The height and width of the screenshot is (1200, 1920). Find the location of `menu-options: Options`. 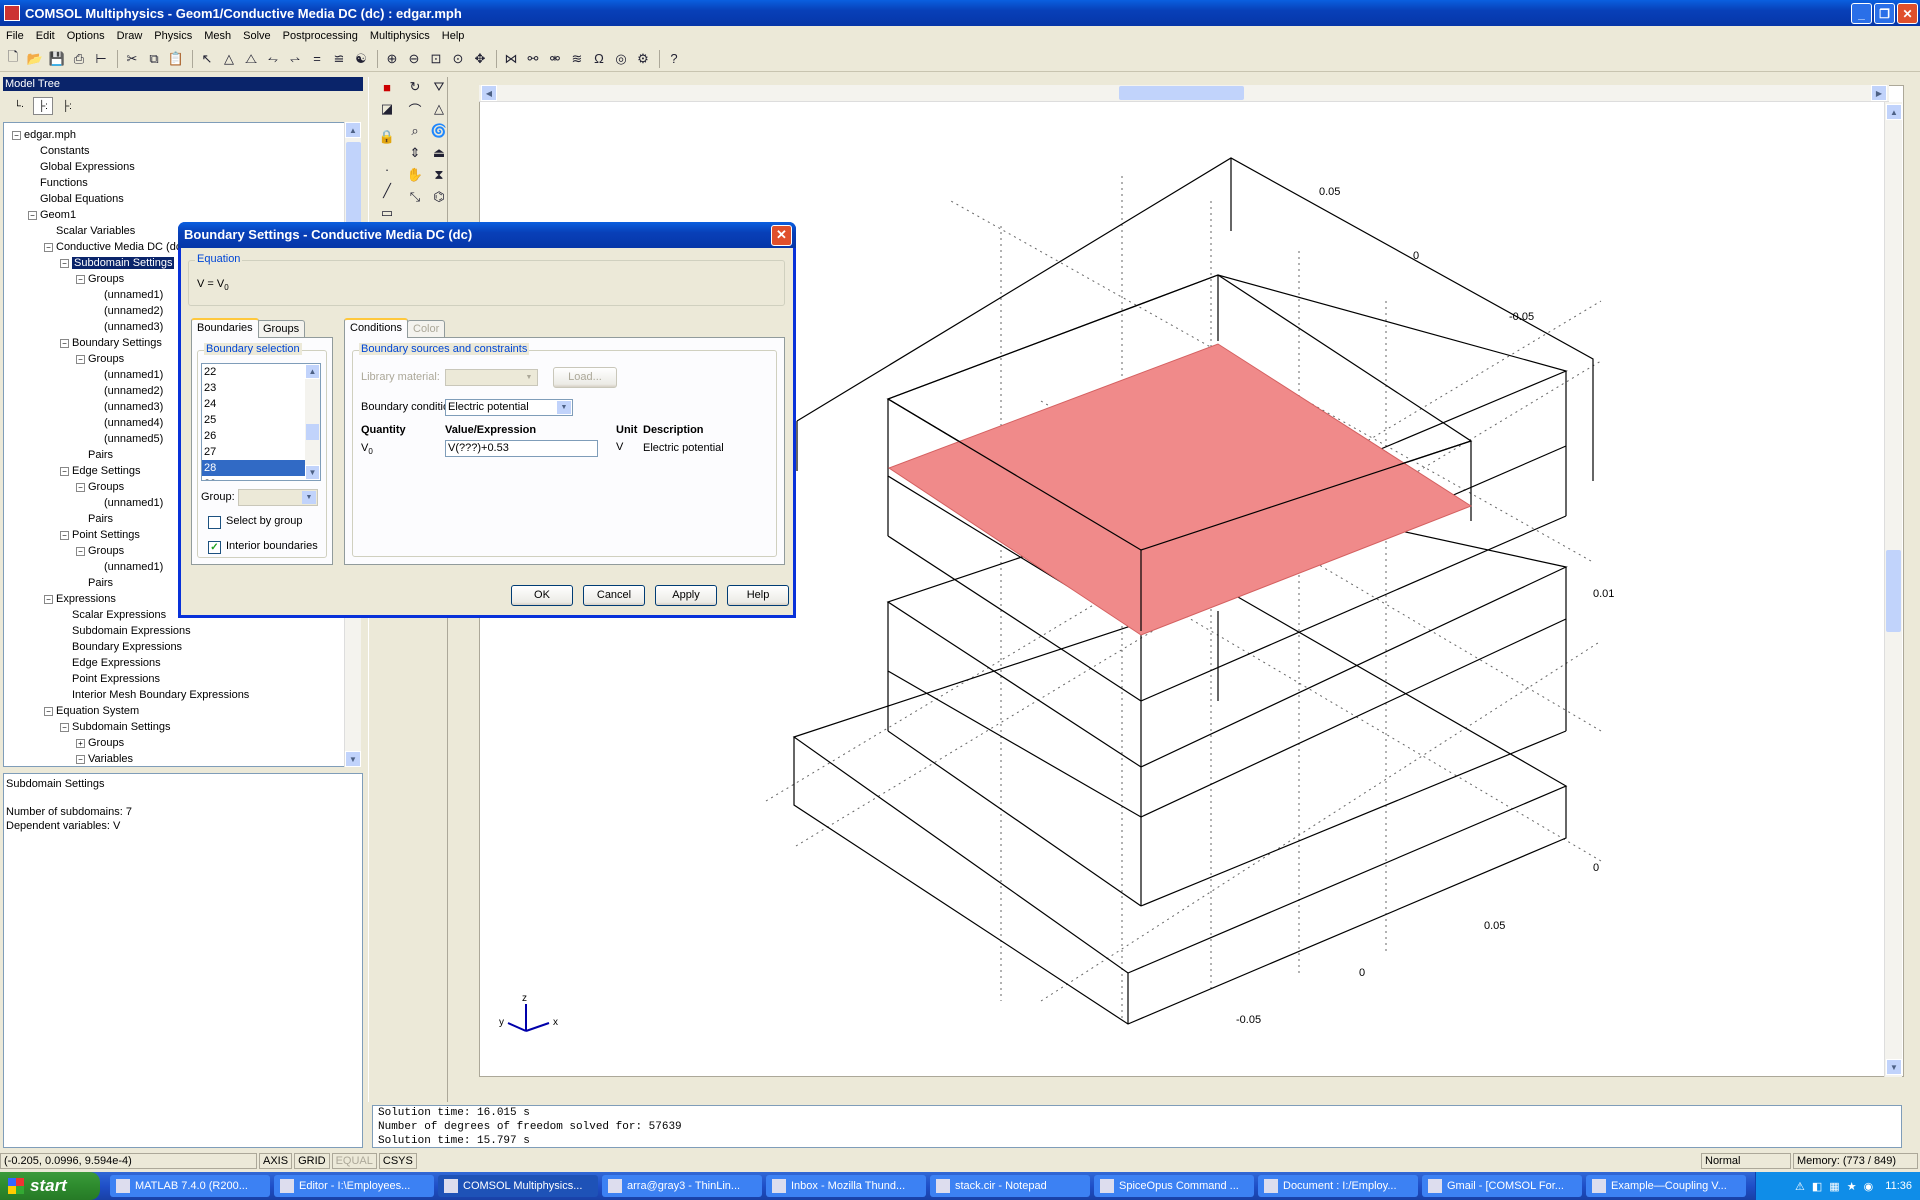

menu-options: Options is located at coordinates (86, 36).